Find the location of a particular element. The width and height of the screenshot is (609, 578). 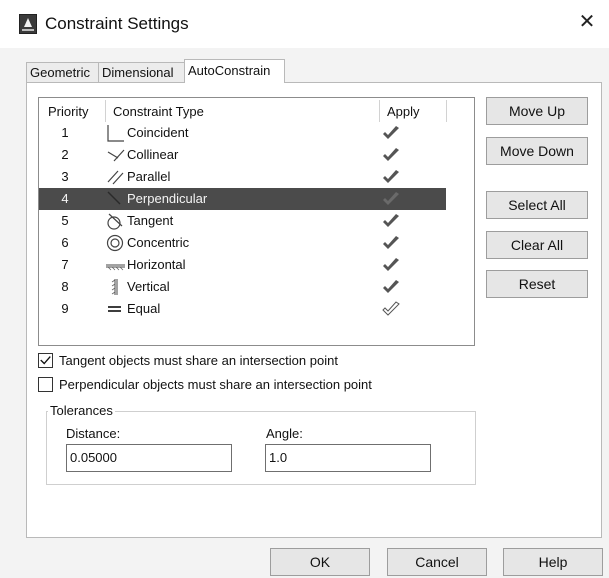

equal-icon is located at coordinates (114, 309).